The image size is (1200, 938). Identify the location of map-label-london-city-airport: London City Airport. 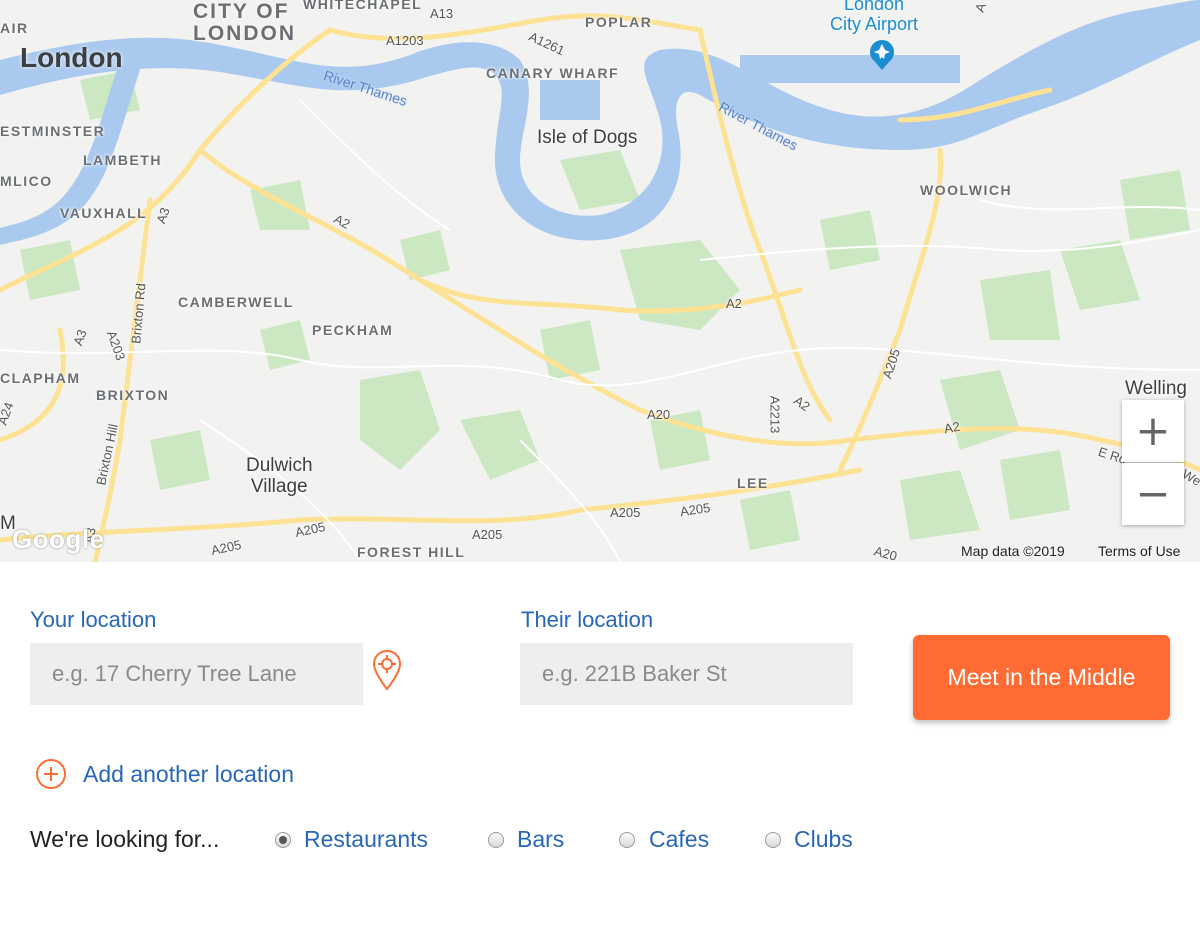
(874, 17).